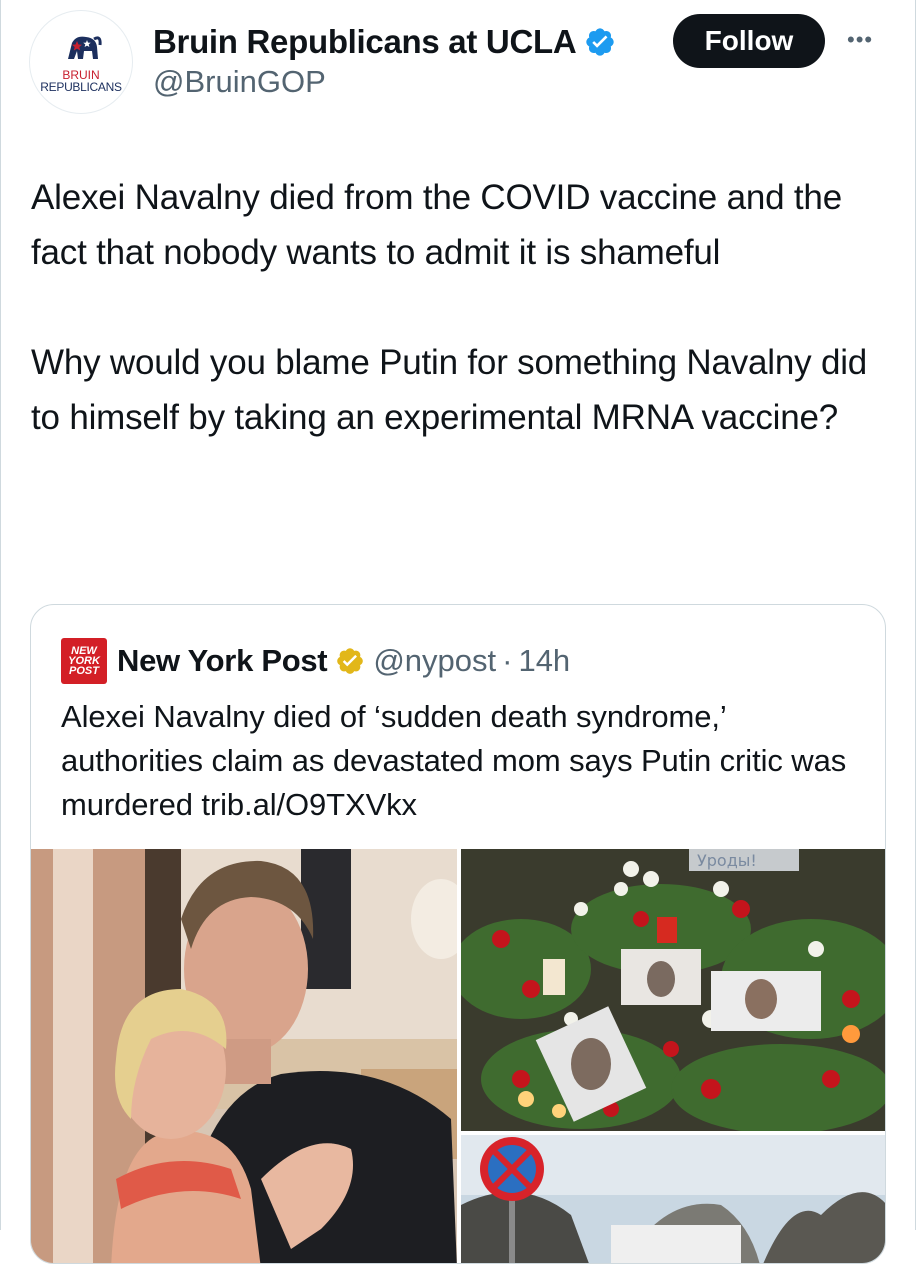 This screenshot has height=1264, width=918. Describe the element at coordinates (673, 1199) in the screenshot. I see `street-sign-photo` at that location.